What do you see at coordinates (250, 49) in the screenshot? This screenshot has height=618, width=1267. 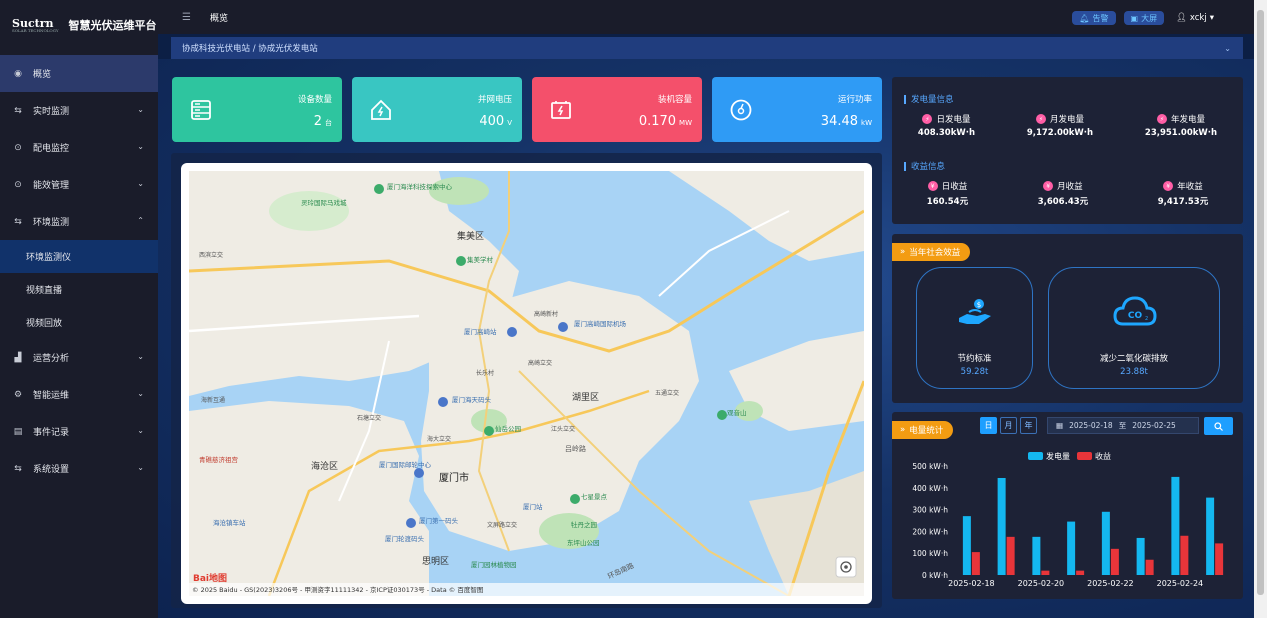 I see `breadcrumb-text: 协成科技光伏电站 / 协成光伏发电站` at bounding box center [250, 49].